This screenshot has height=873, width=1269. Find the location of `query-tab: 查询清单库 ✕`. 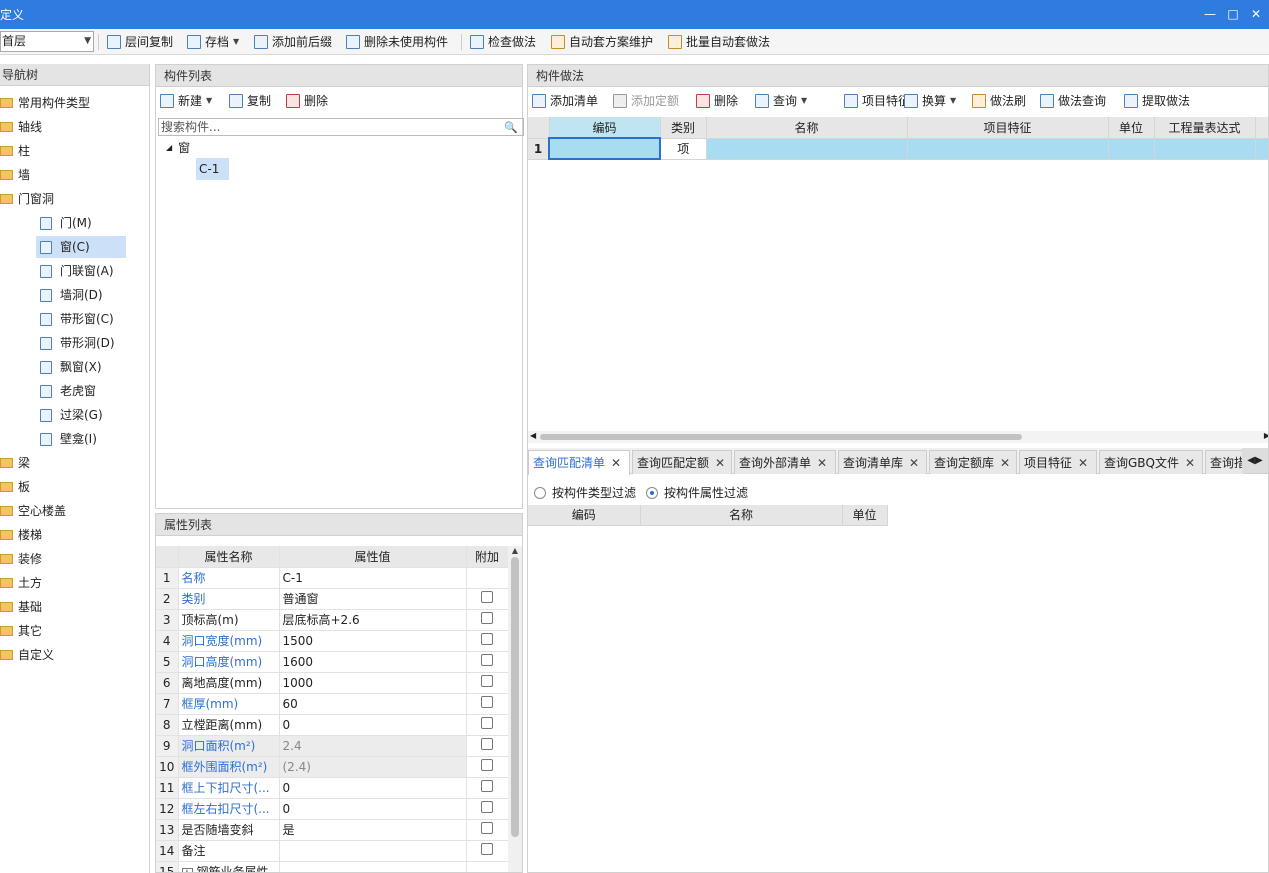

query-tab: 查询清单库 ✕ is located at coordinates (882, 462).